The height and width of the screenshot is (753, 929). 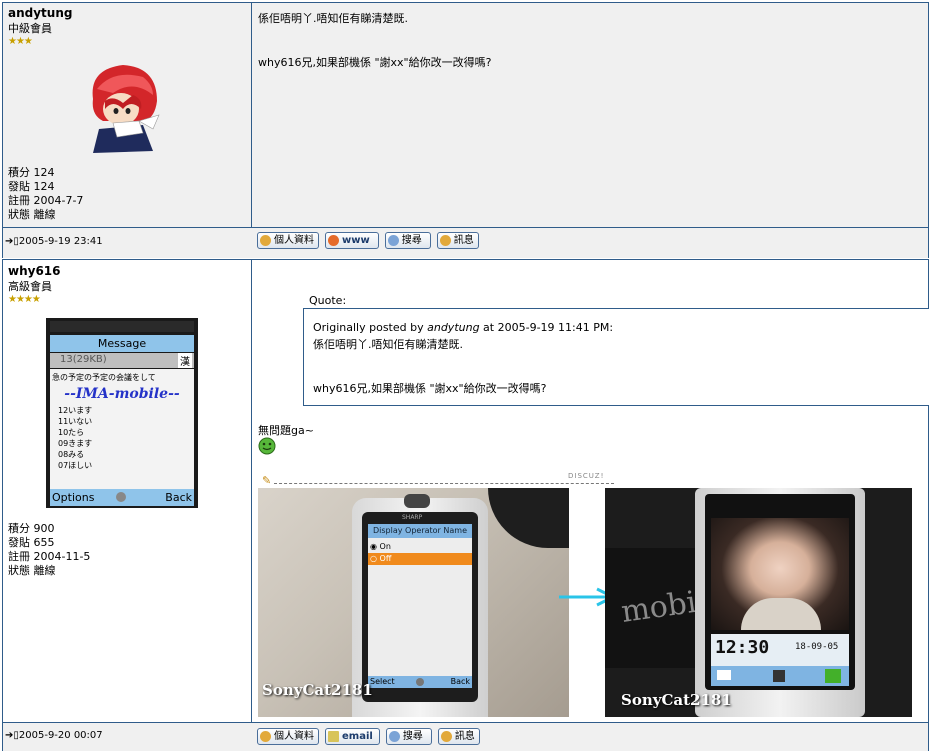 I want to click on radio-icon: ○, so click(x=373, y=558).